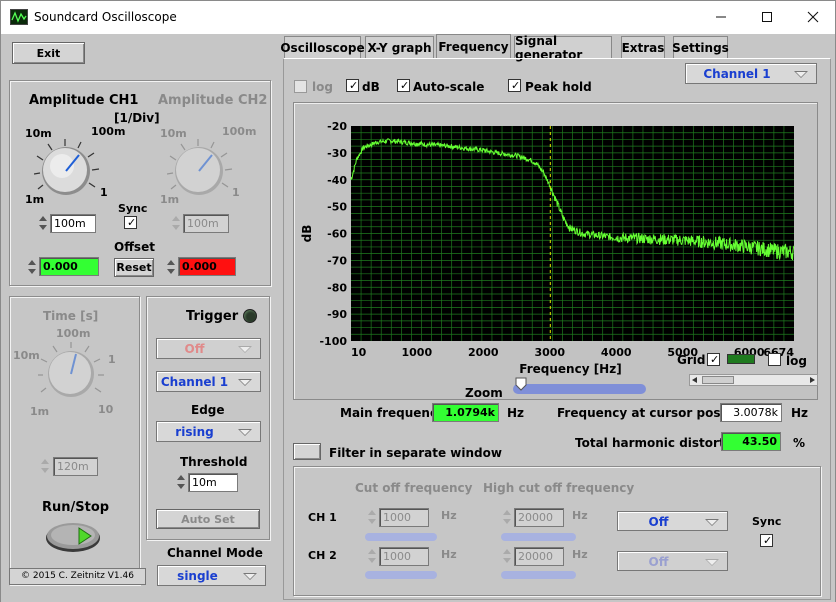 The image size is (836, 602). I want to click on ch2-high-cutoff-slider, so click(538, 575).